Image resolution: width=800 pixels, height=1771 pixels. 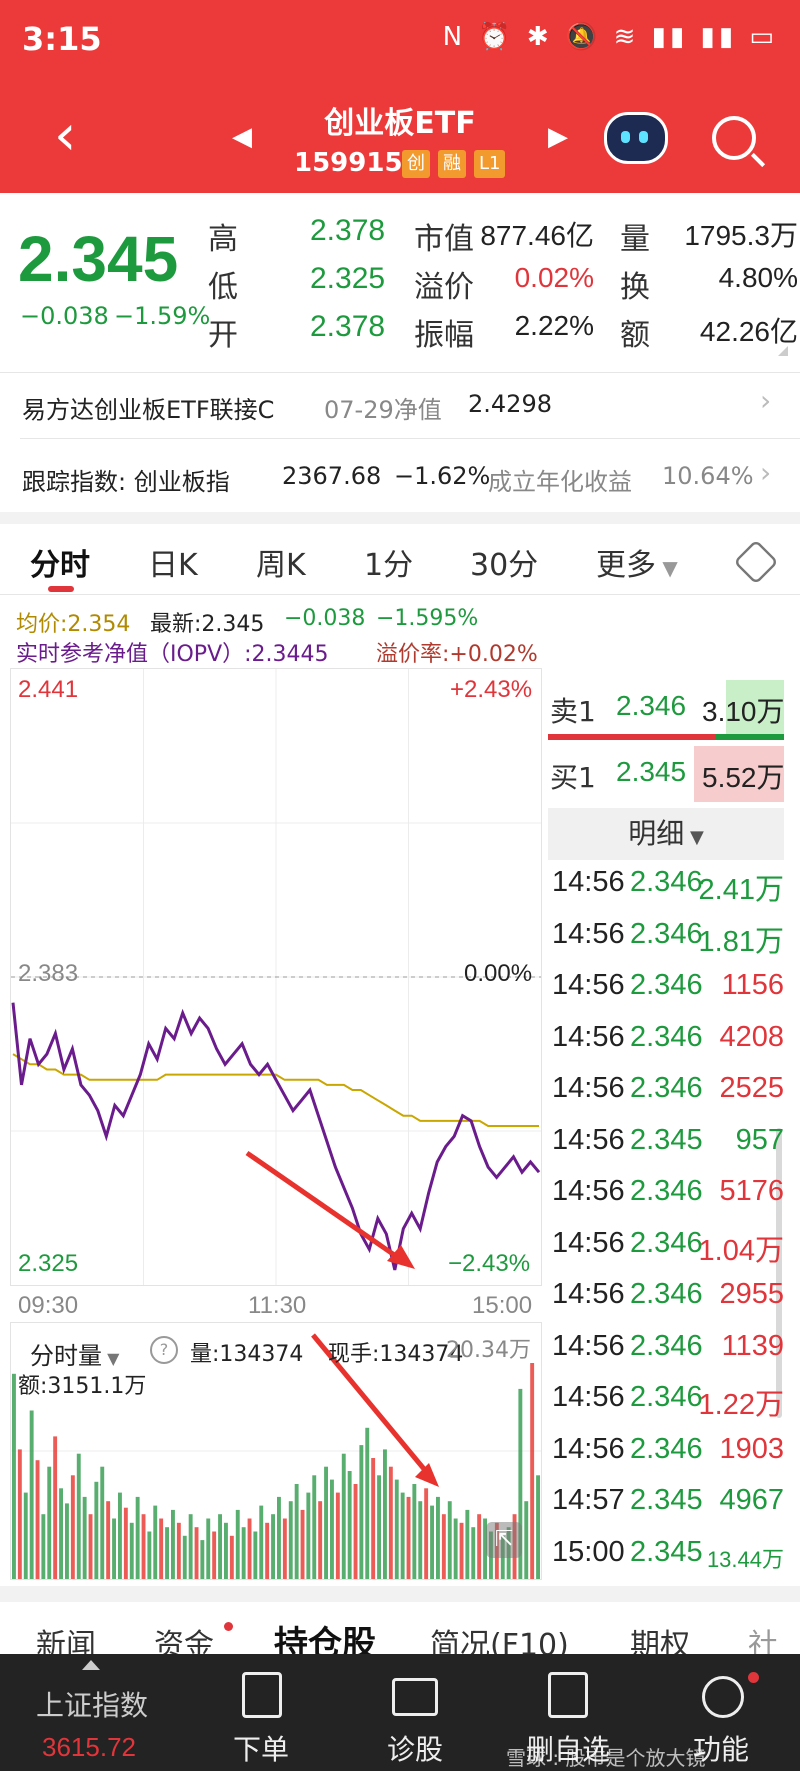 I want to click on settings-hex-icon, so click(x=756, y=562).